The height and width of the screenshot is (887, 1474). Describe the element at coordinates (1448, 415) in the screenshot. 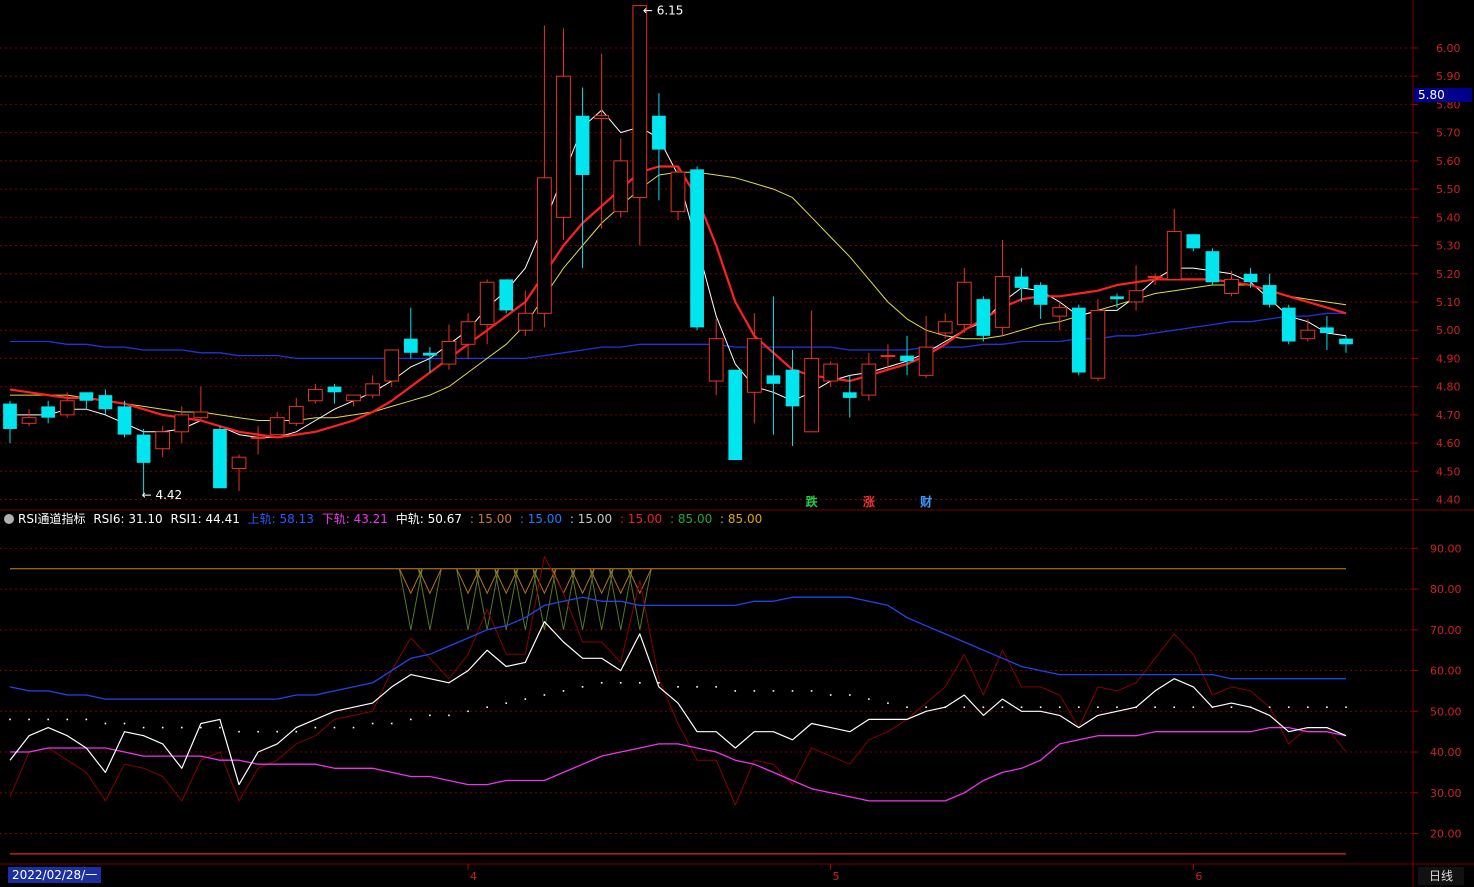

I see `price-tick-label: 4.70` at that location.